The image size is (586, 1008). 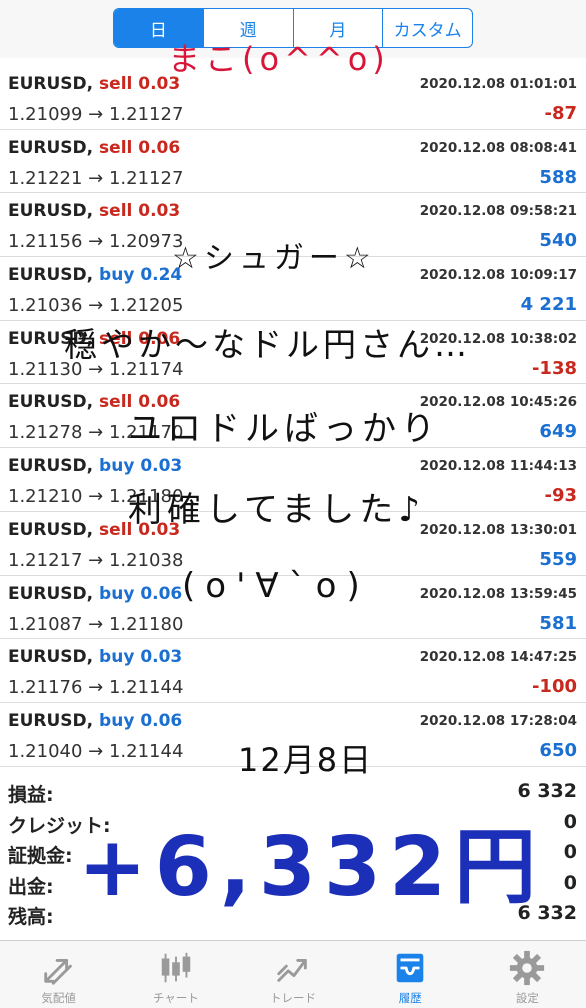 What do you see at coordinates (141, 275) in the screenshot?
I see `trade-side-volume: buy 0.24` at bounding box center [141, 275].